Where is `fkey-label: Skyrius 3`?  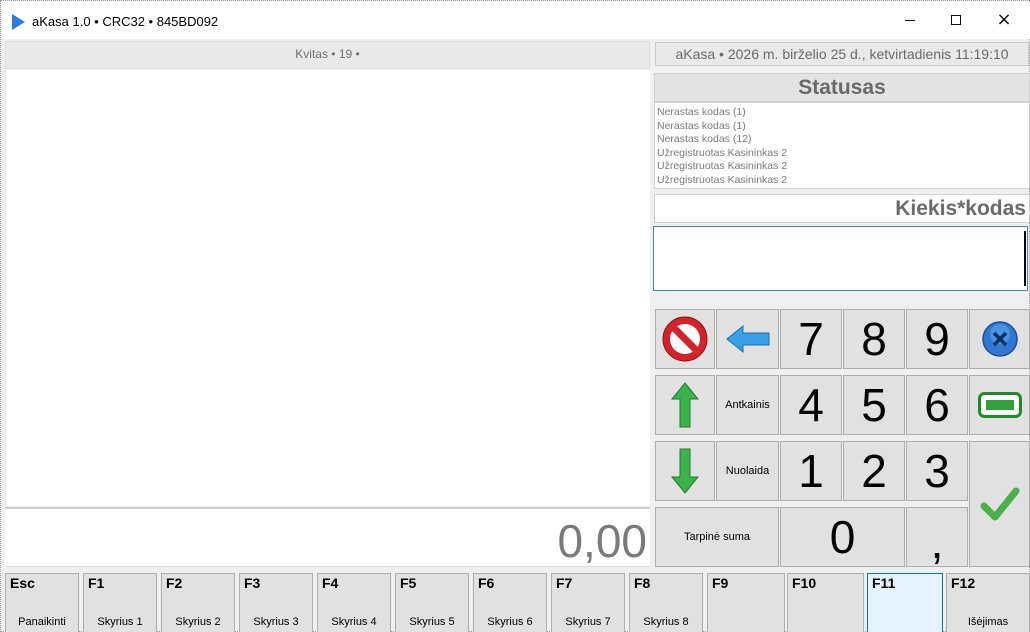 fkey-label: Skyrius 3 is located at coordinates (276, 622).